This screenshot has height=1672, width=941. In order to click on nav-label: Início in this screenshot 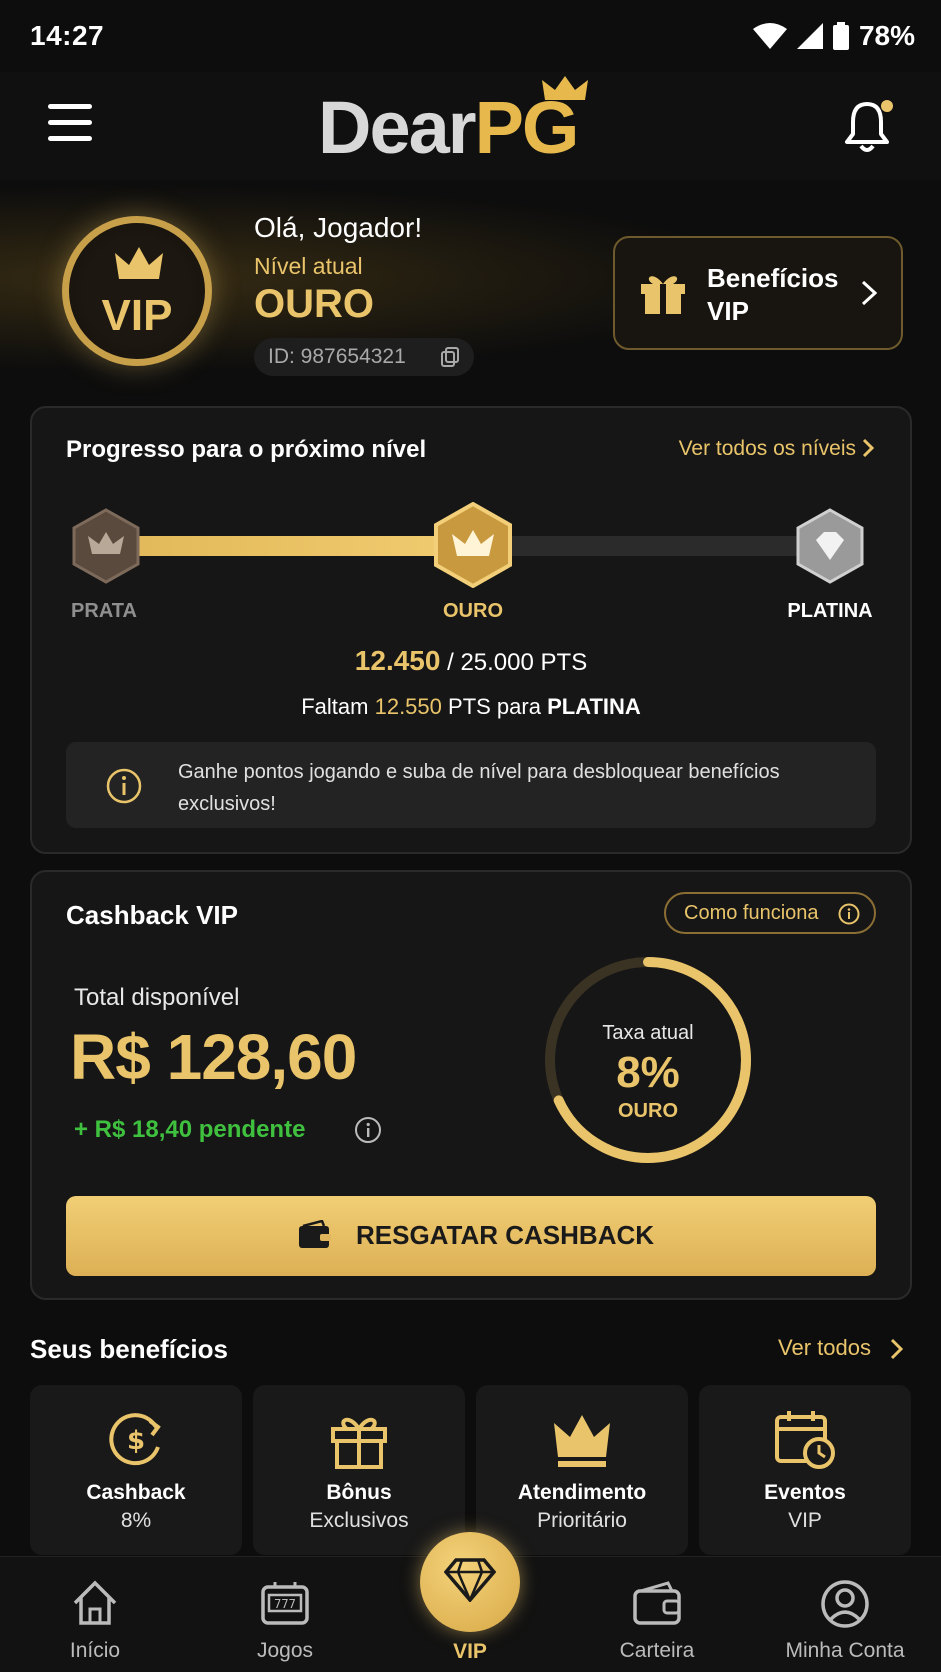, I will do `click(95, 1650)`.